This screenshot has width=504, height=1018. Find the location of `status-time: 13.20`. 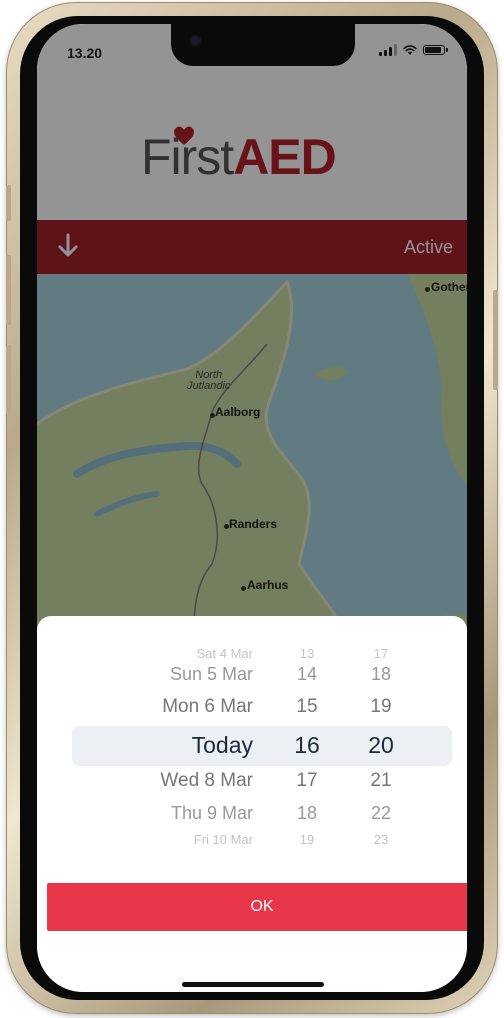

status-time: 13.20 is located at coordinates (85, 53).